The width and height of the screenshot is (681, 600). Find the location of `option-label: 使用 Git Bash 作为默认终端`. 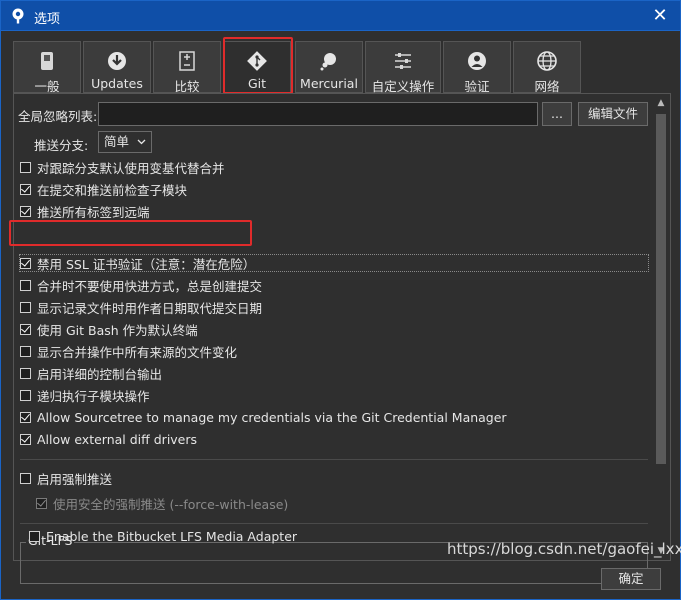

option-label: 使用 Git Bash 作为默认终端 is located at coordinates (117, 330).